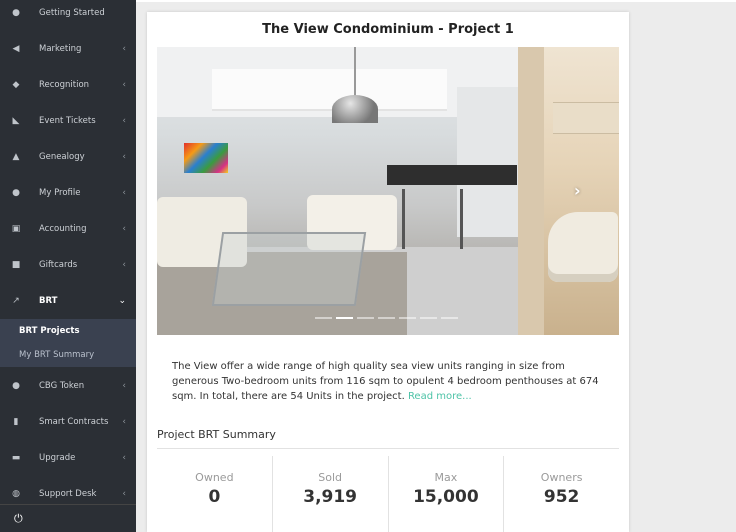 The image size is (736, 532). I want to click on sidebar-item-label: Upgrade, so click(57, 458).